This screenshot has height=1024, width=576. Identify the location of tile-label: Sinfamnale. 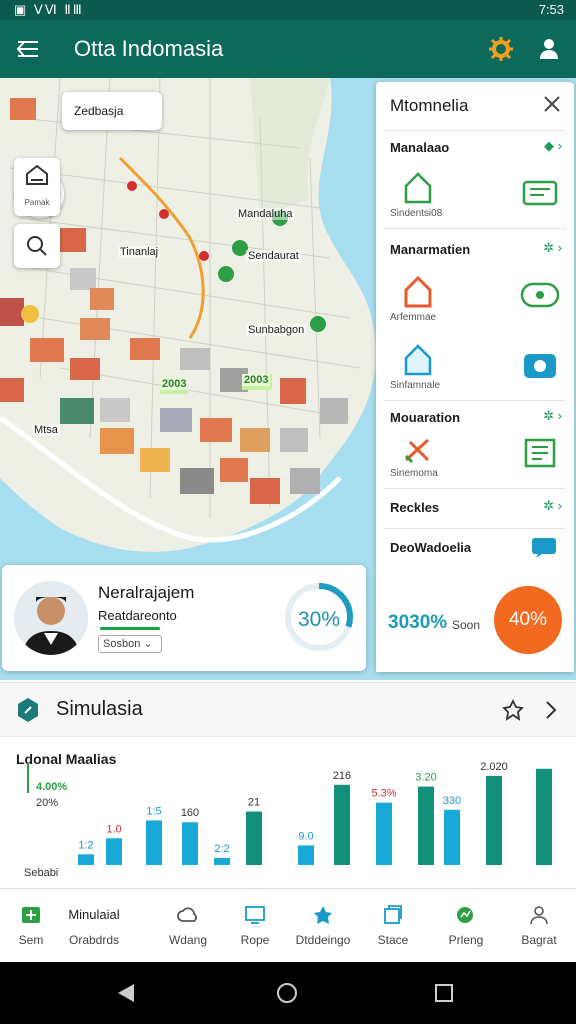
(415, 385).